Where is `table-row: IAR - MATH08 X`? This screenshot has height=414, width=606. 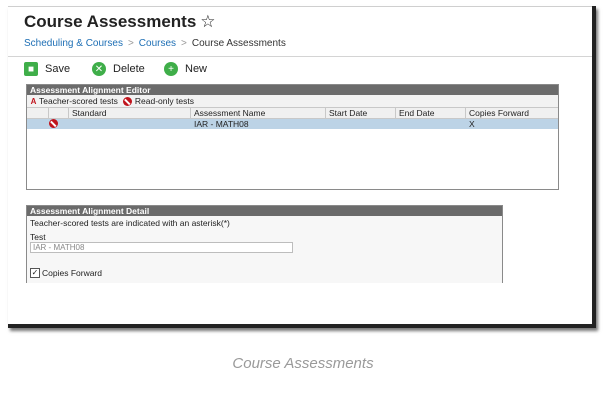 table-row: IAR - MATH08 X is located at coordinates (292, 124).